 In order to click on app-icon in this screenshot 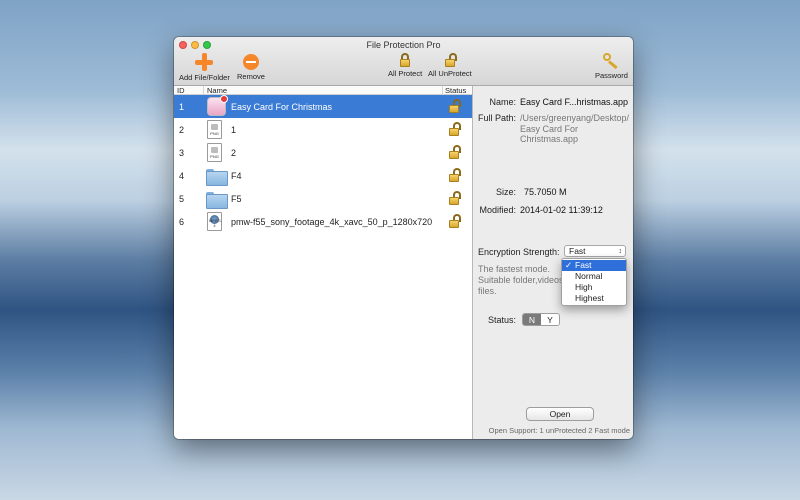, I will do `click(217, 105)`.